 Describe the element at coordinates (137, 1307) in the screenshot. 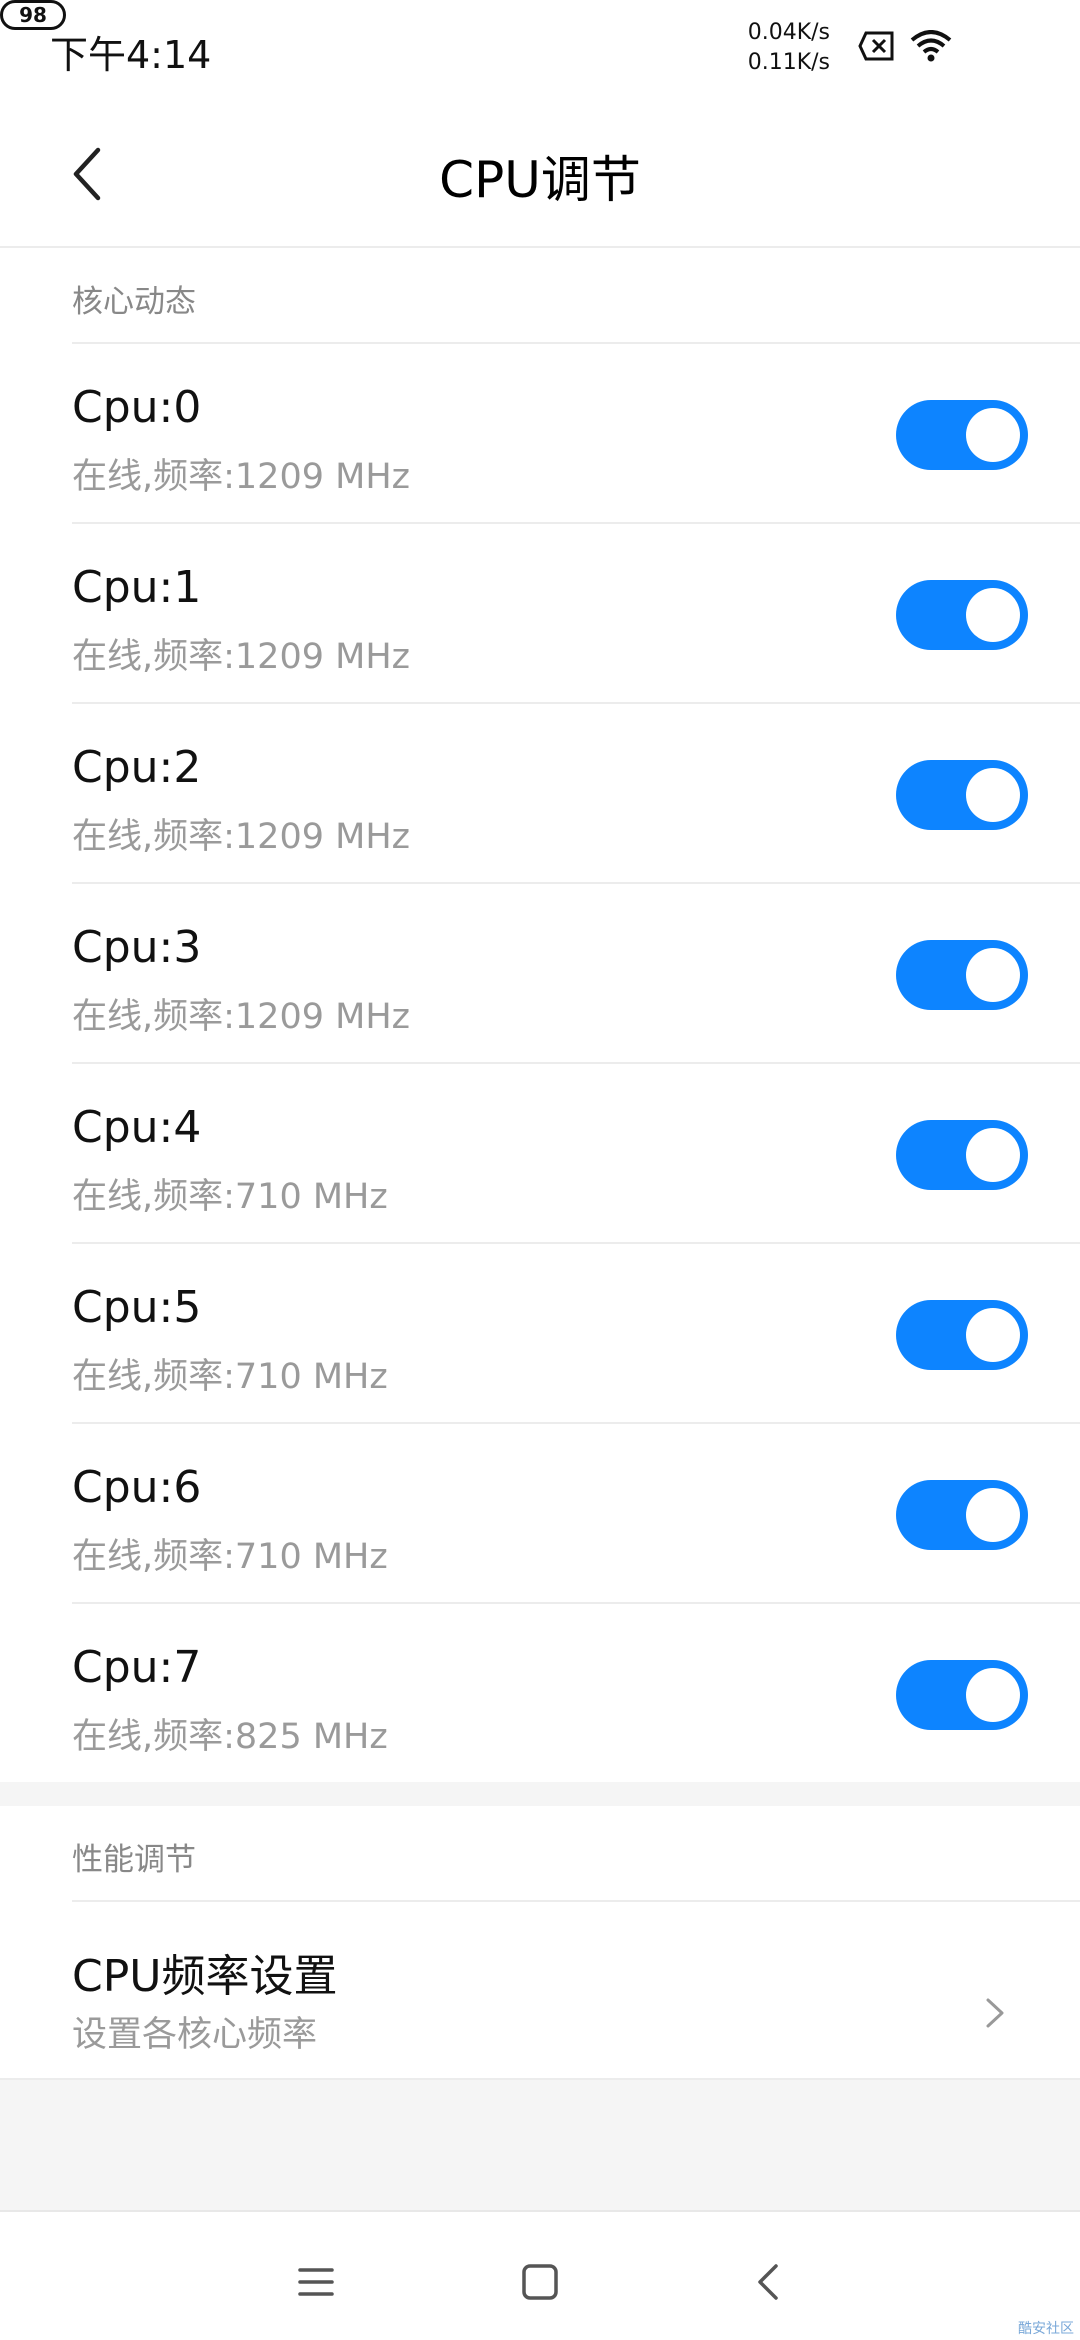

I see `cpu-title: Cpu:5` at that location.